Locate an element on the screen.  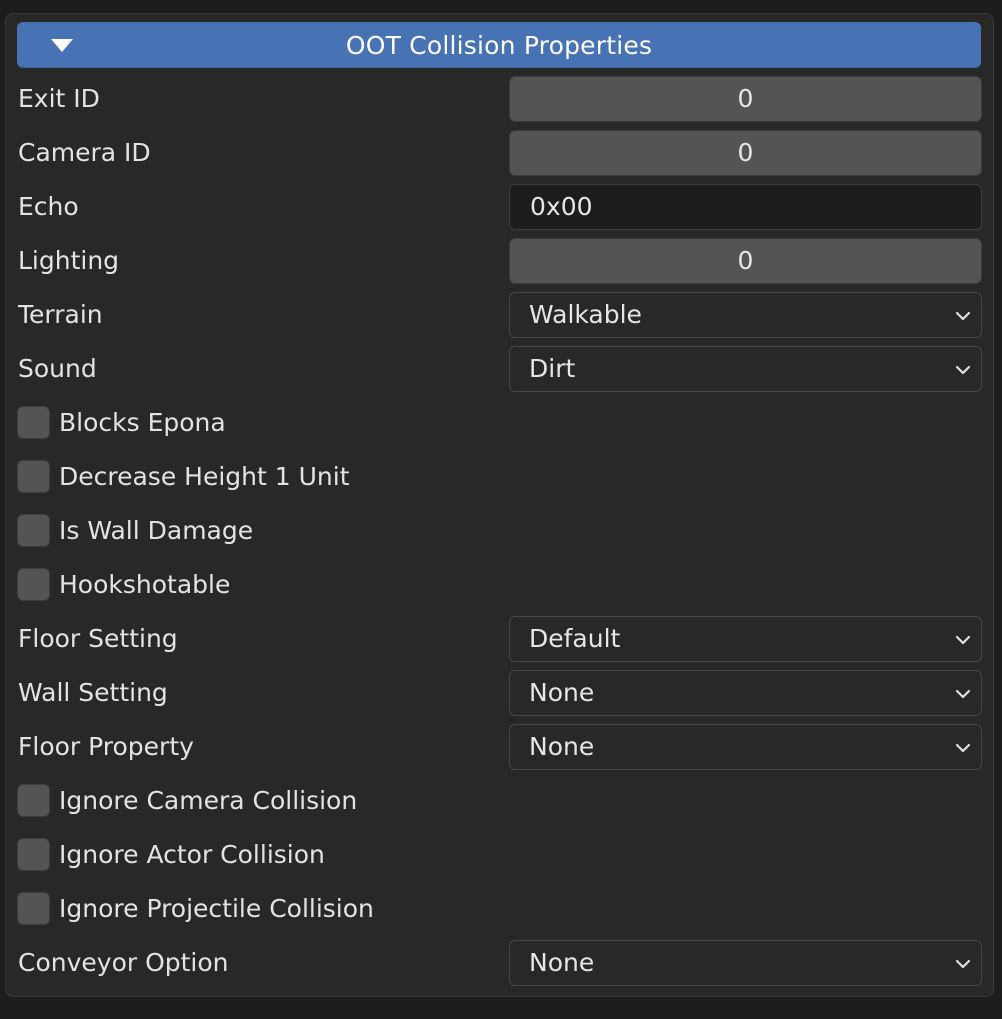
terrain-row: Terrain Walkable is located at coordinates (501, 315).